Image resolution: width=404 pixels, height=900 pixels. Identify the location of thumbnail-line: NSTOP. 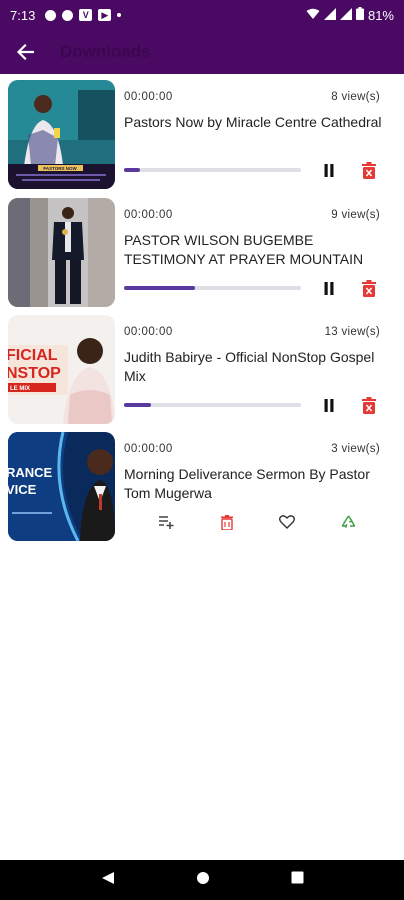
(34, 373).